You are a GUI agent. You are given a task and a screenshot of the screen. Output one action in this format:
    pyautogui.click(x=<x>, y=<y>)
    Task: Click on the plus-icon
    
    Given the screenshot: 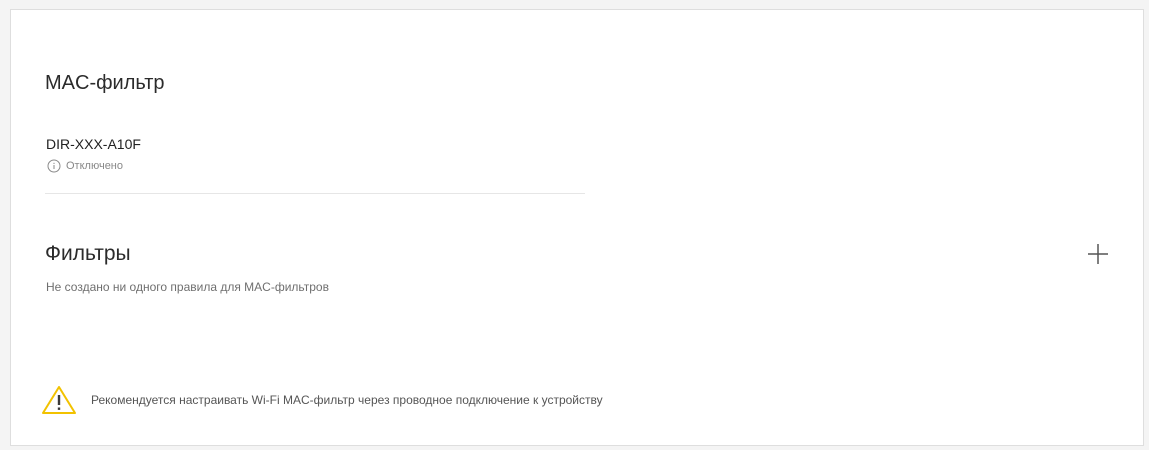 What is the action you would take?
    pyautogui.click(x=1098, y=257)
    